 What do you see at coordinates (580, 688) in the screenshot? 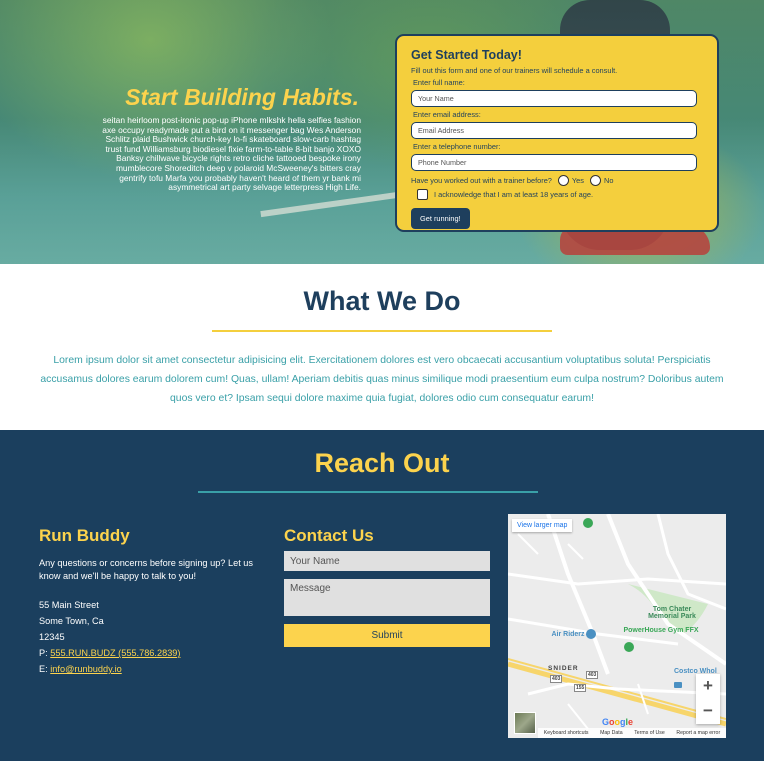
I see `map-road-155: 155` at bounding box center [580, 688].